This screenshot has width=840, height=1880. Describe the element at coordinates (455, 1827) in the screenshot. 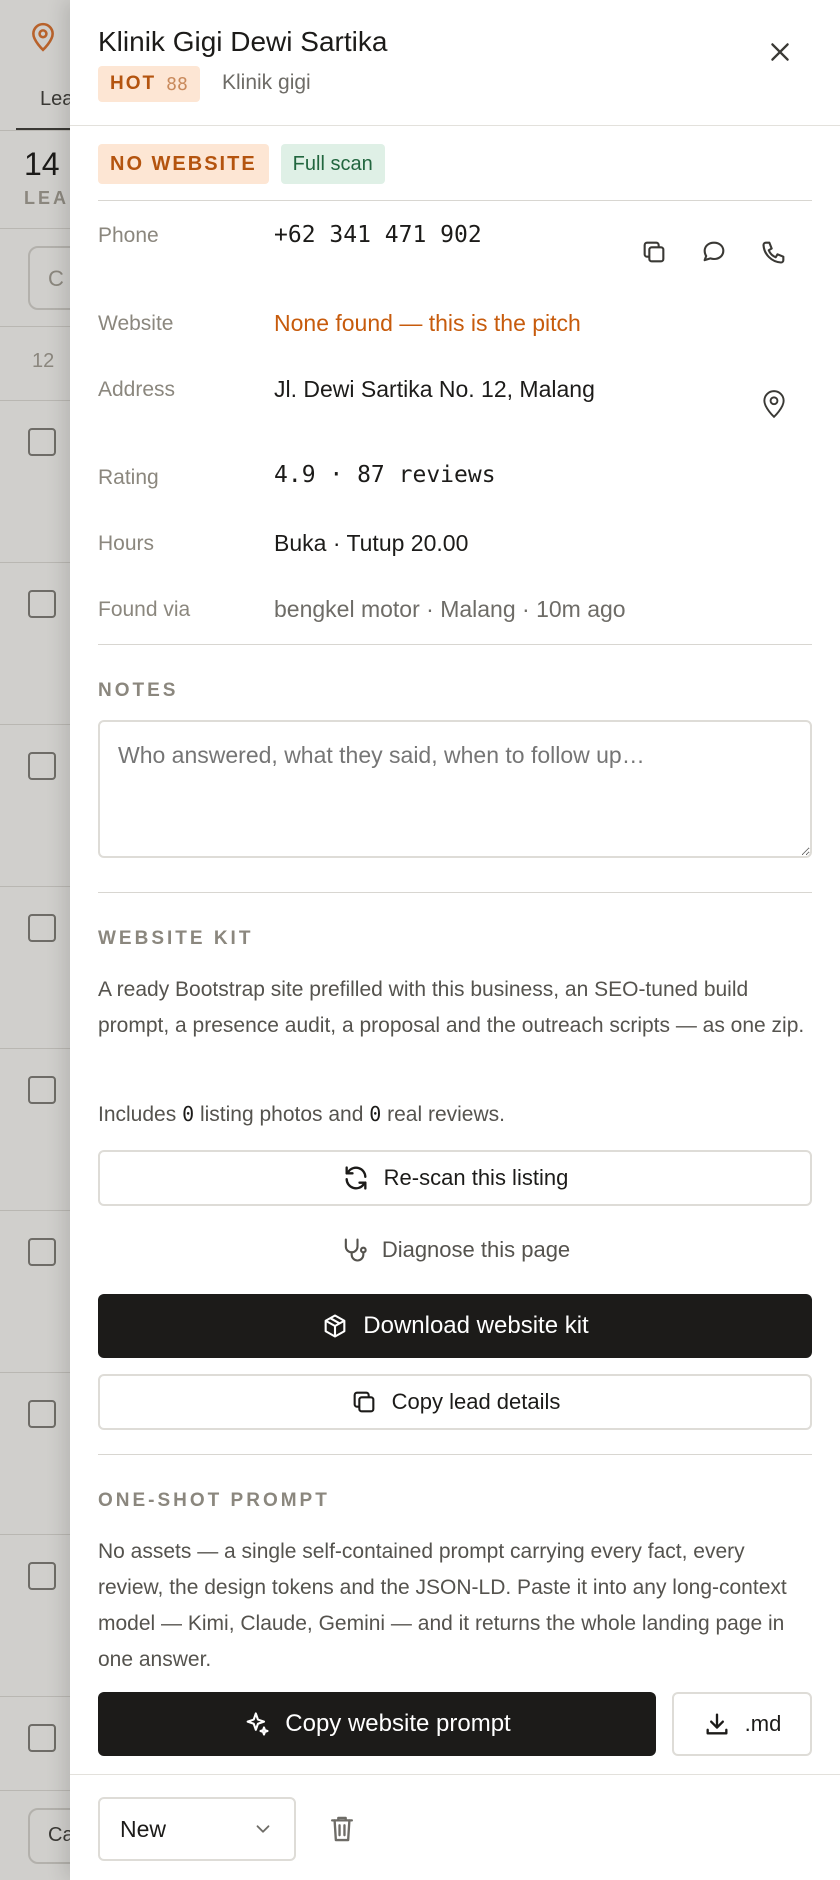

I see `drawer-footer: New` at that location.